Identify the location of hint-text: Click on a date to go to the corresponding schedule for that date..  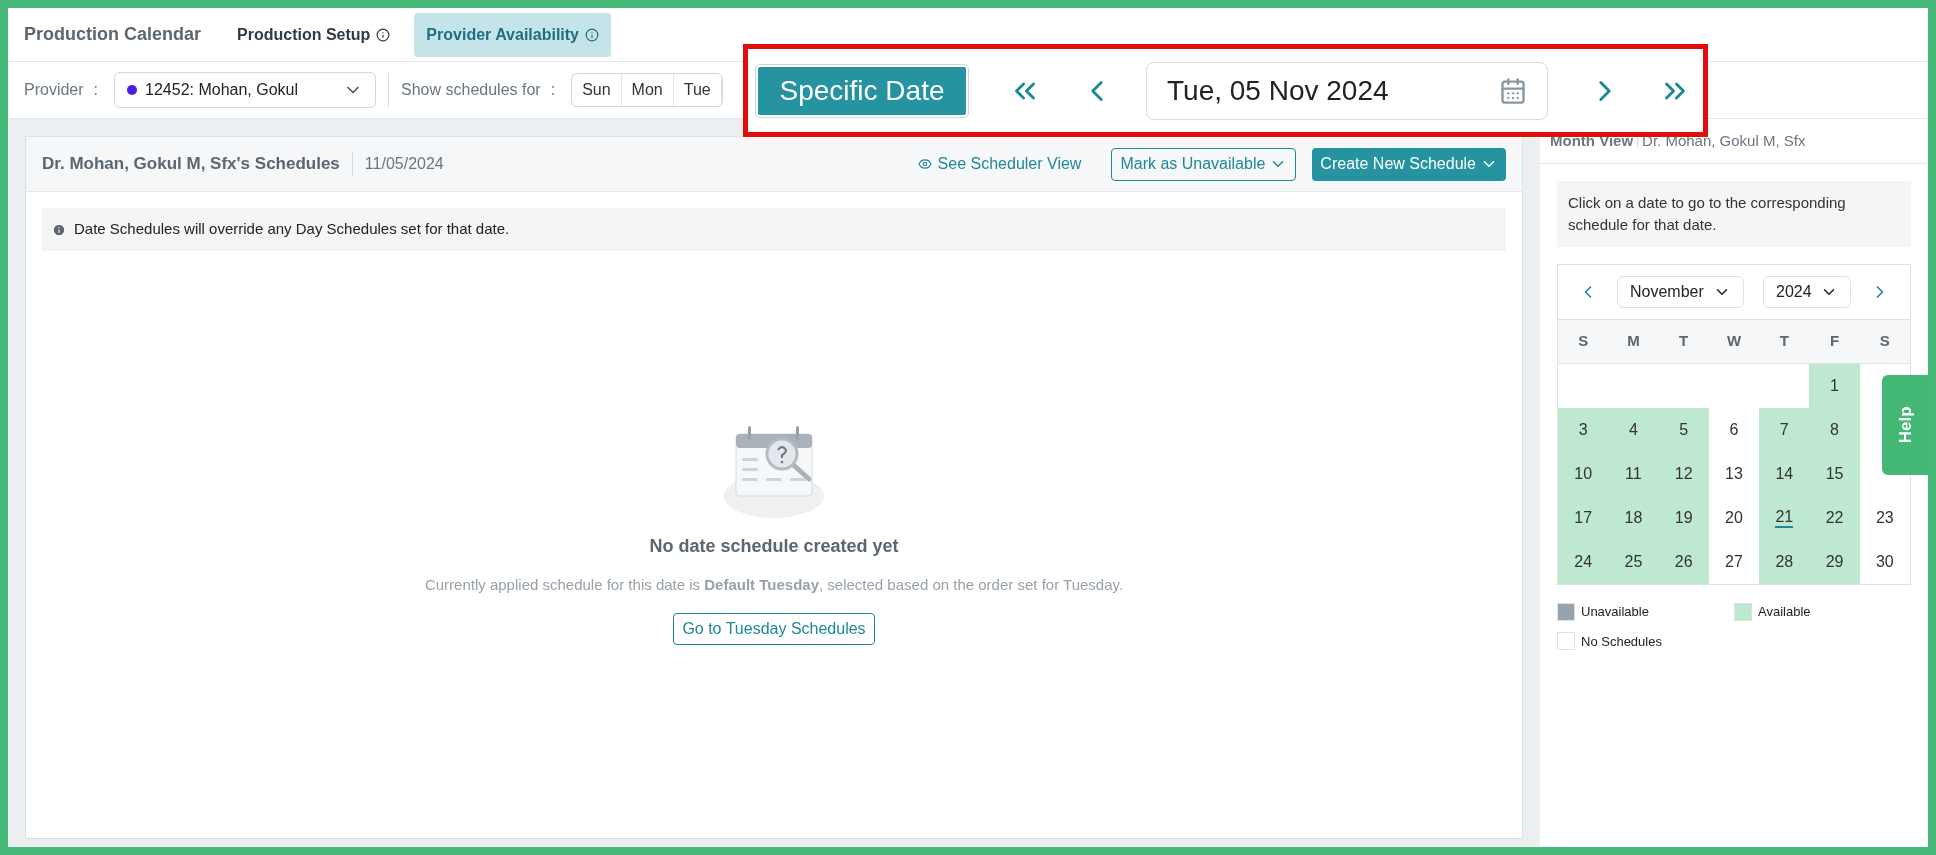
(1707, 214).